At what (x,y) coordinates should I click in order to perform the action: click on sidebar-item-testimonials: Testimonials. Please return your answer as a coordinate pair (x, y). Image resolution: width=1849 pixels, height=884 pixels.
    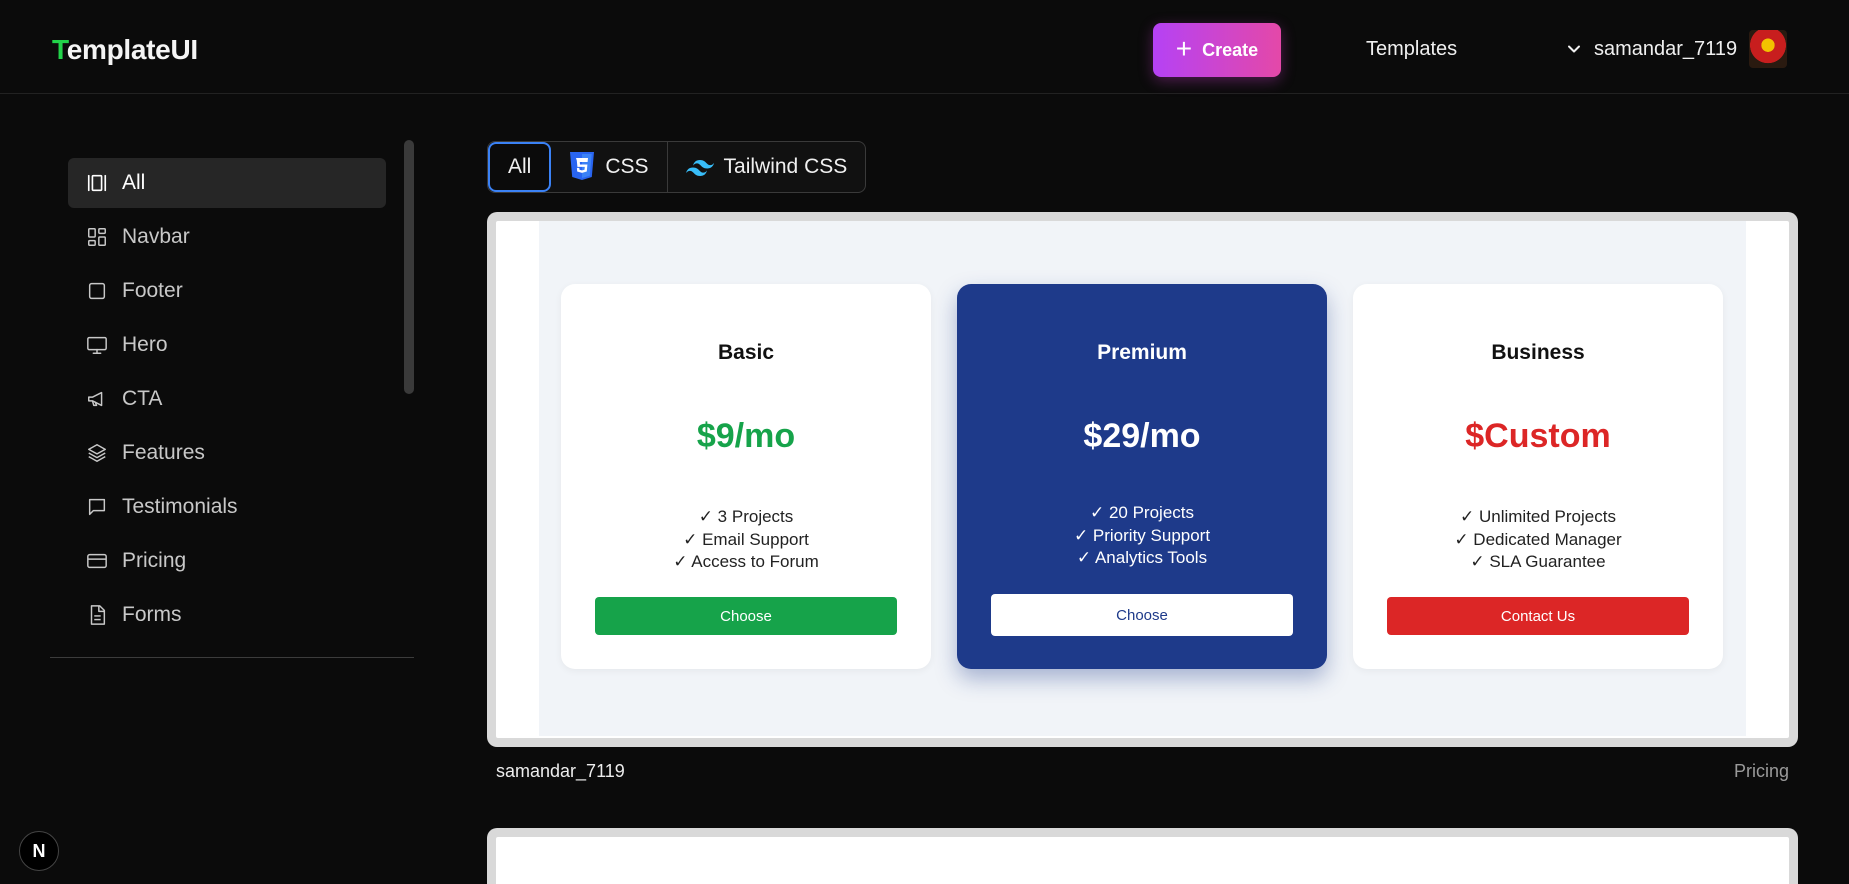
    Looking at the image, I should click on (227, 507).